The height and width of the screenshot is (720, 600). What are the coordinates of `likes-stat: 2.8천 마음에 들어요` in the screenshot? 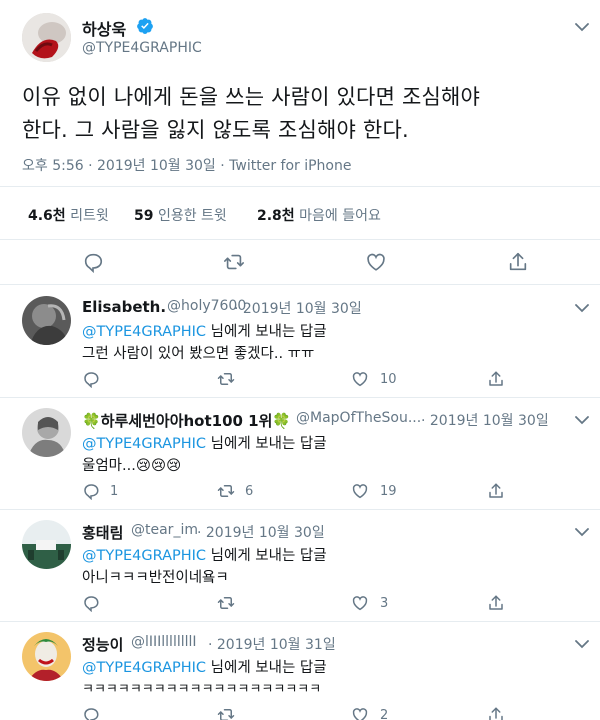 It's located at (319, 215).